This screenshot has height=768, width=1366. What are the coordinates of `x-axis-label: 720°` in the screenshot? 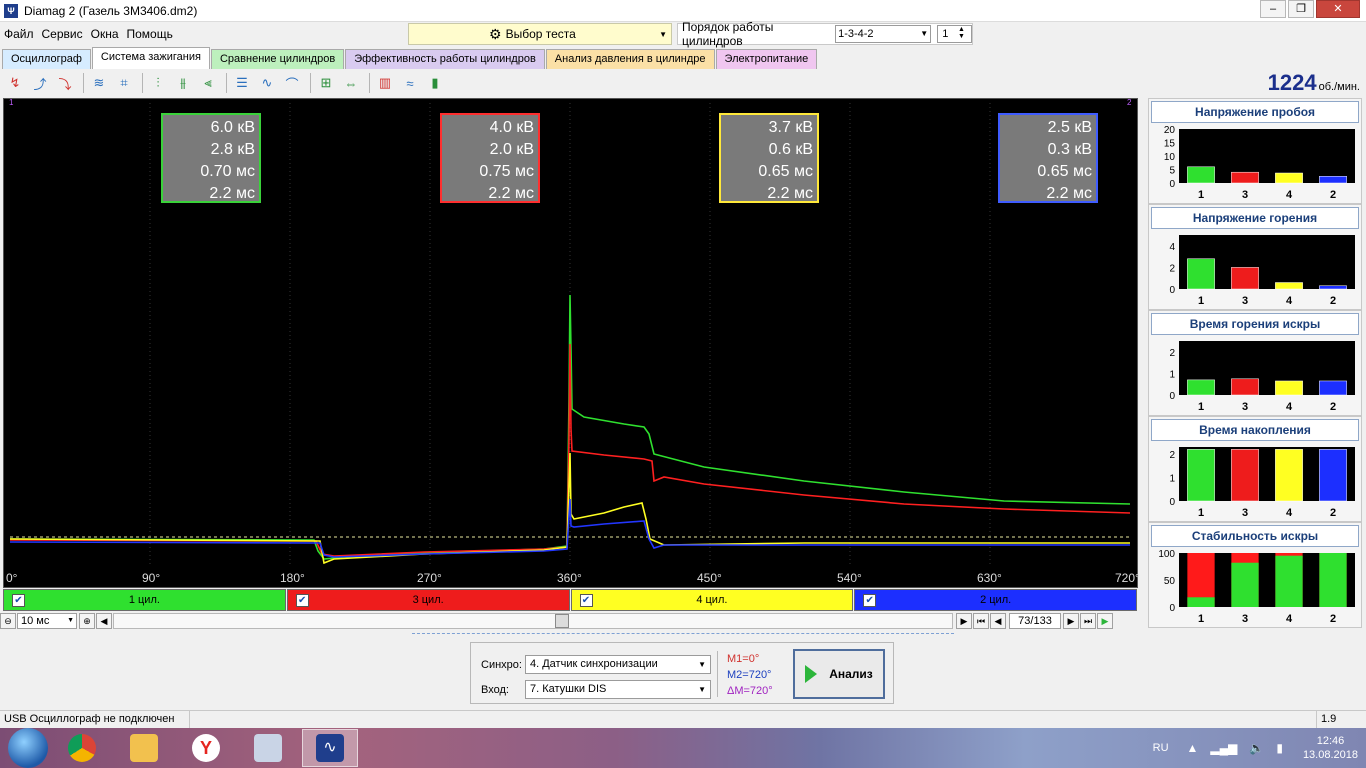 It's located at (1127, 578).